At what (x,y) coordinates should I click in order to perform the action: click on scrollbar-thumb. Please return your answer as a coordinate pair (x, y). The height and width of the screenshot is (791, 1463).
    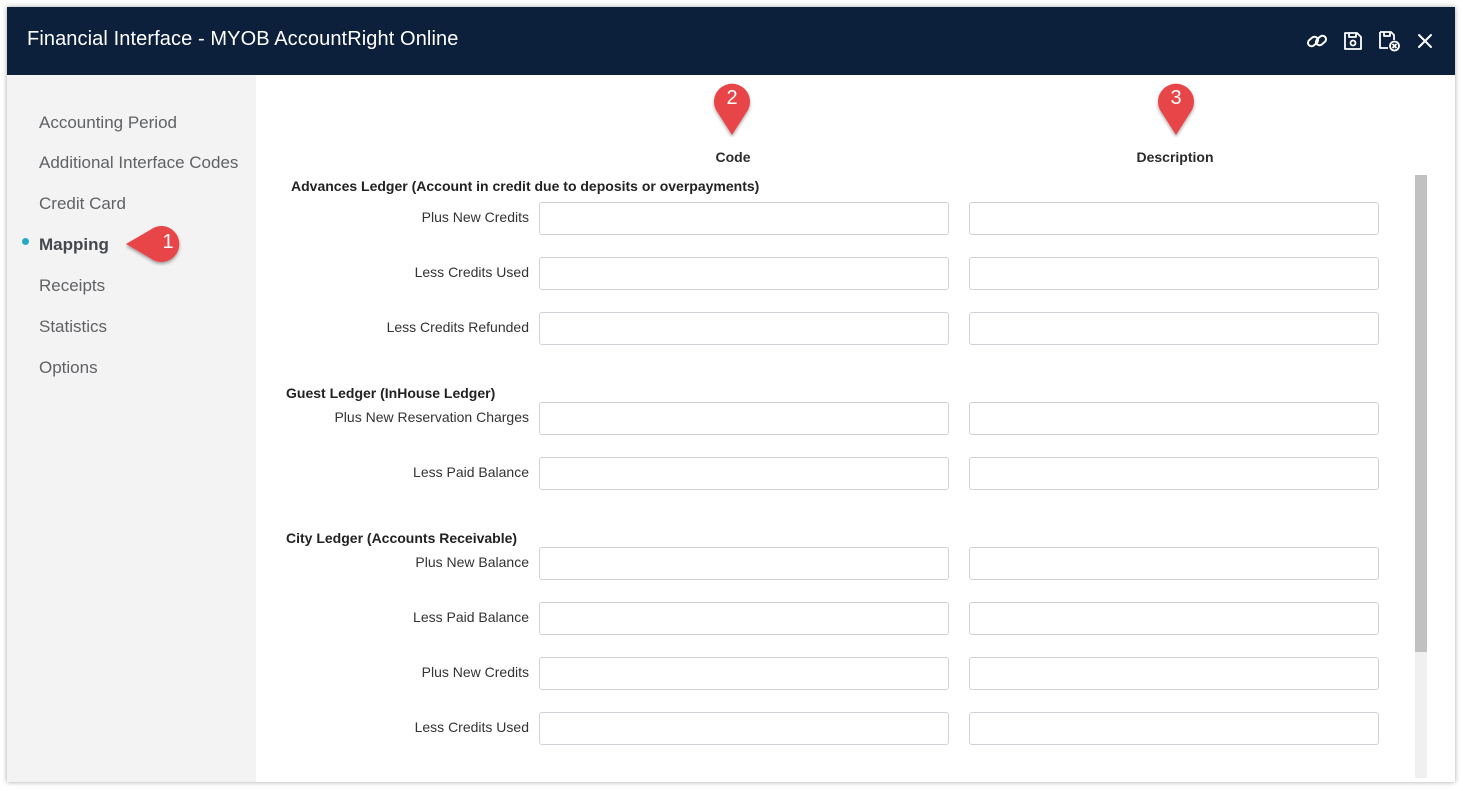
    Looking at the image, I should click on (1421, 413).